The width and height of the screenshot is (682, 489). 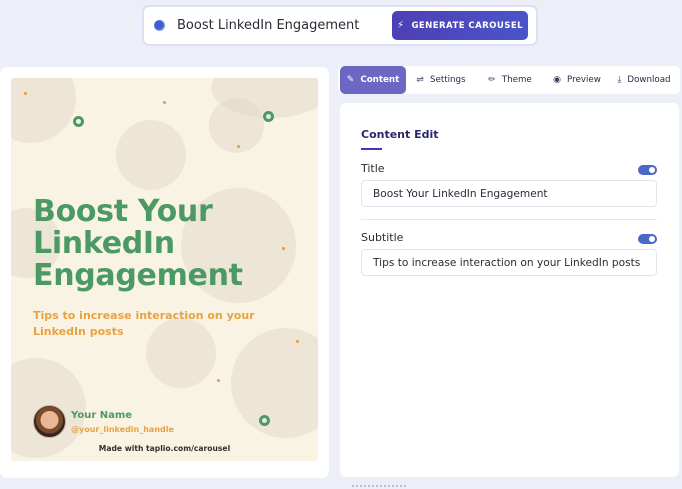 What do you see at coordinates (492, 80) in the screenshot?
I see `brush-icon: ✏` at bounding box center [492, 80].